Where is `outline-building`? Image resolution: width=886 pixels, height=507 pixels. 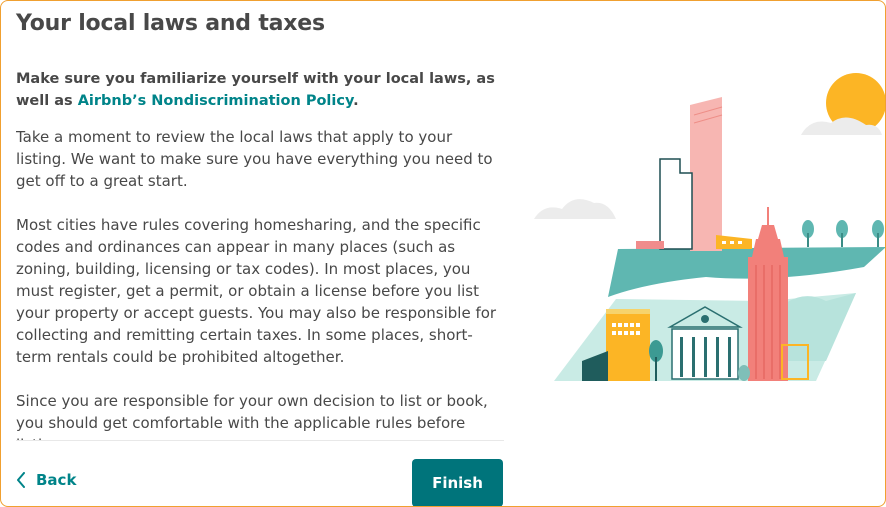 outline-building is located at coordinates (676, 204).